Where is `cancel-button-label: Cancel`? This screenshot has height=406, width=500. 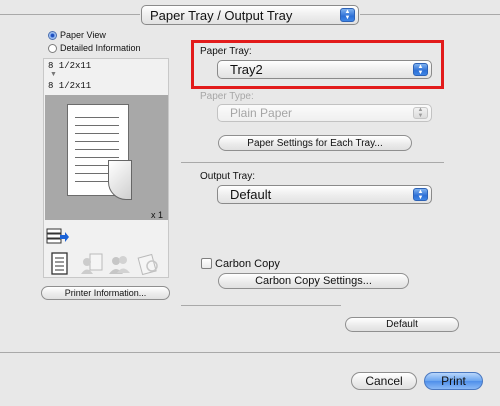
cancel-button-label: Cancel is located at coordinates (384, 381).